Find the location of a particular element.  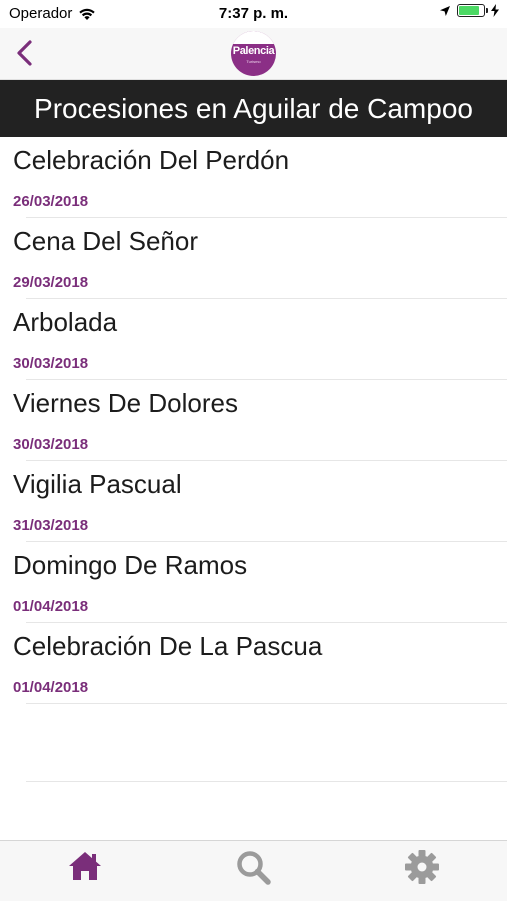

status-right is located at coordinates (469, 10).